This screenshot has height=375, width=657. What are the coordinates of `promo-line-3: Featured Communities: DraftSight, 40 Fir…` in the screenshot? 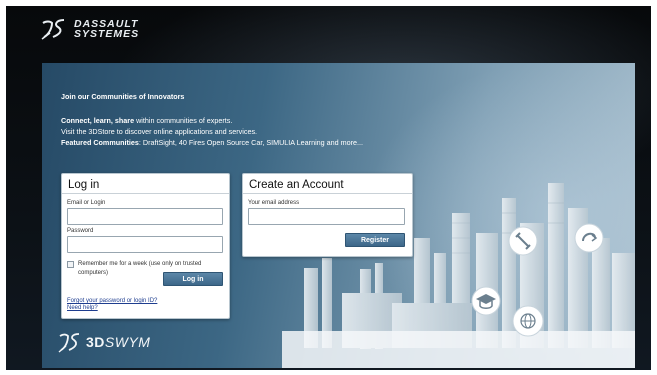 It's located at (212, 142).